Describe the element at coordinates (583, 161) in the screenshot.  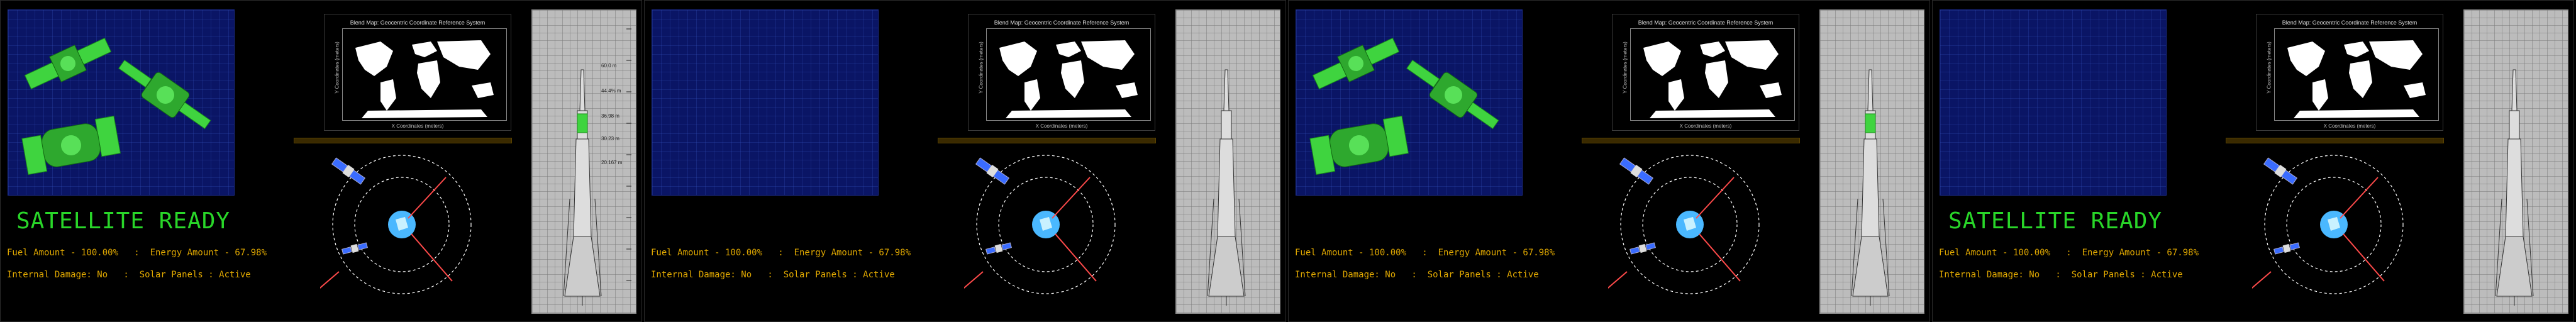
I see `rocket-ruler: 60.0 m 44.4% m 36.98 m 30.23 m 20.167 m` at that location.